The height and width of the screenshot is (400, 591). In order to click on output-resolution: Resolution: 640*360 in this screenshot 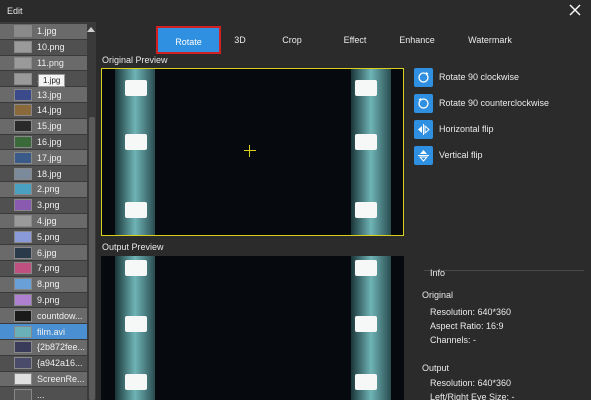, I will do `click(471, 383)`.